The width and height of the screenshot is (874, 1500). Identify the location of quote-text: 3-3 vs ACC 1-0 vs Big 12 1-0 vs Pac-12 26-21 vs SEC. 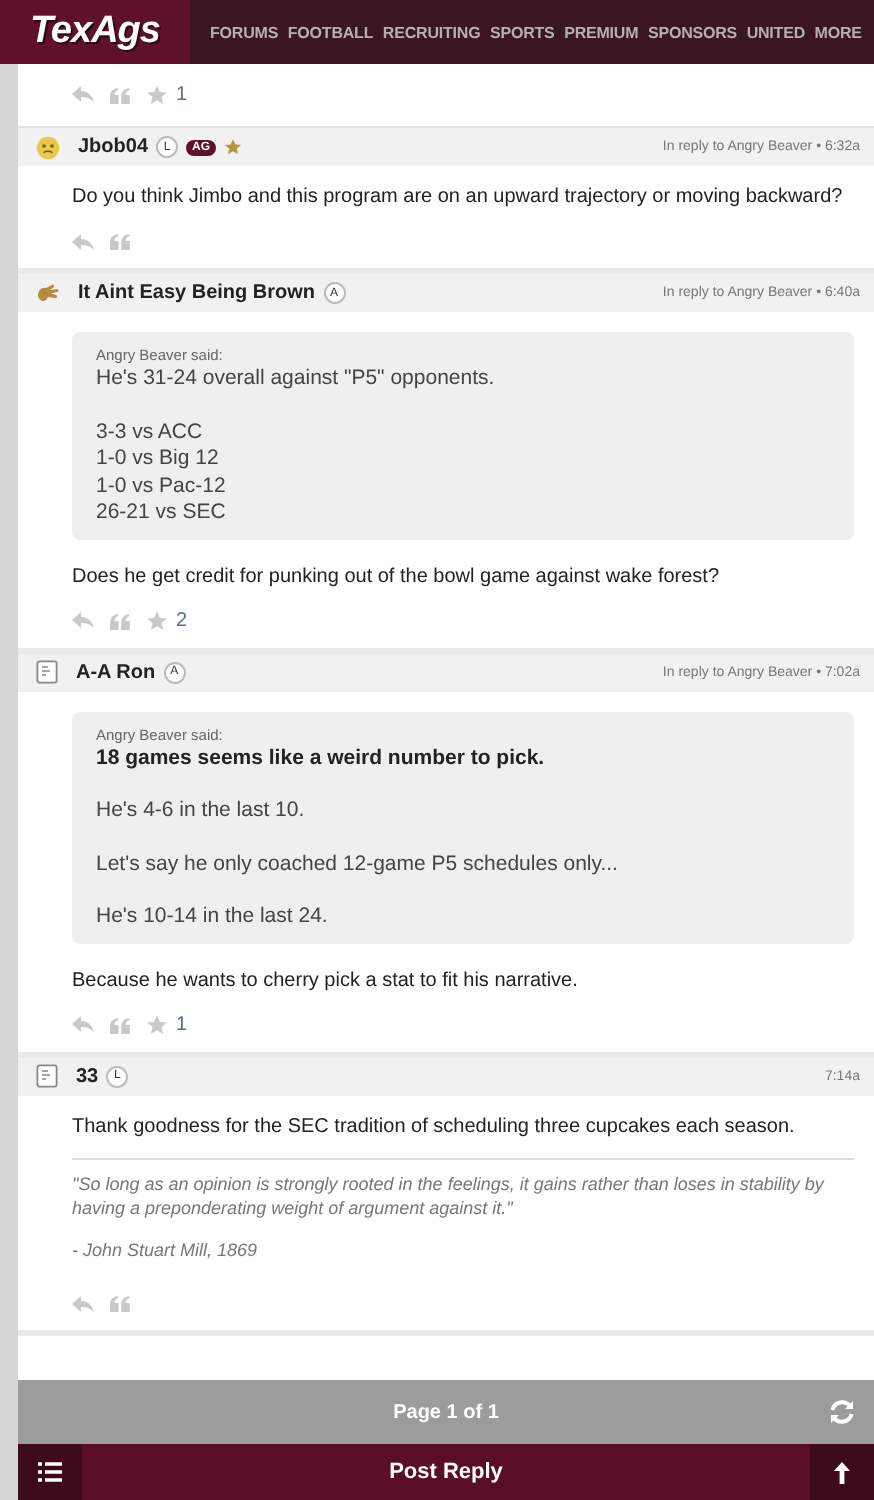
(162, 473).